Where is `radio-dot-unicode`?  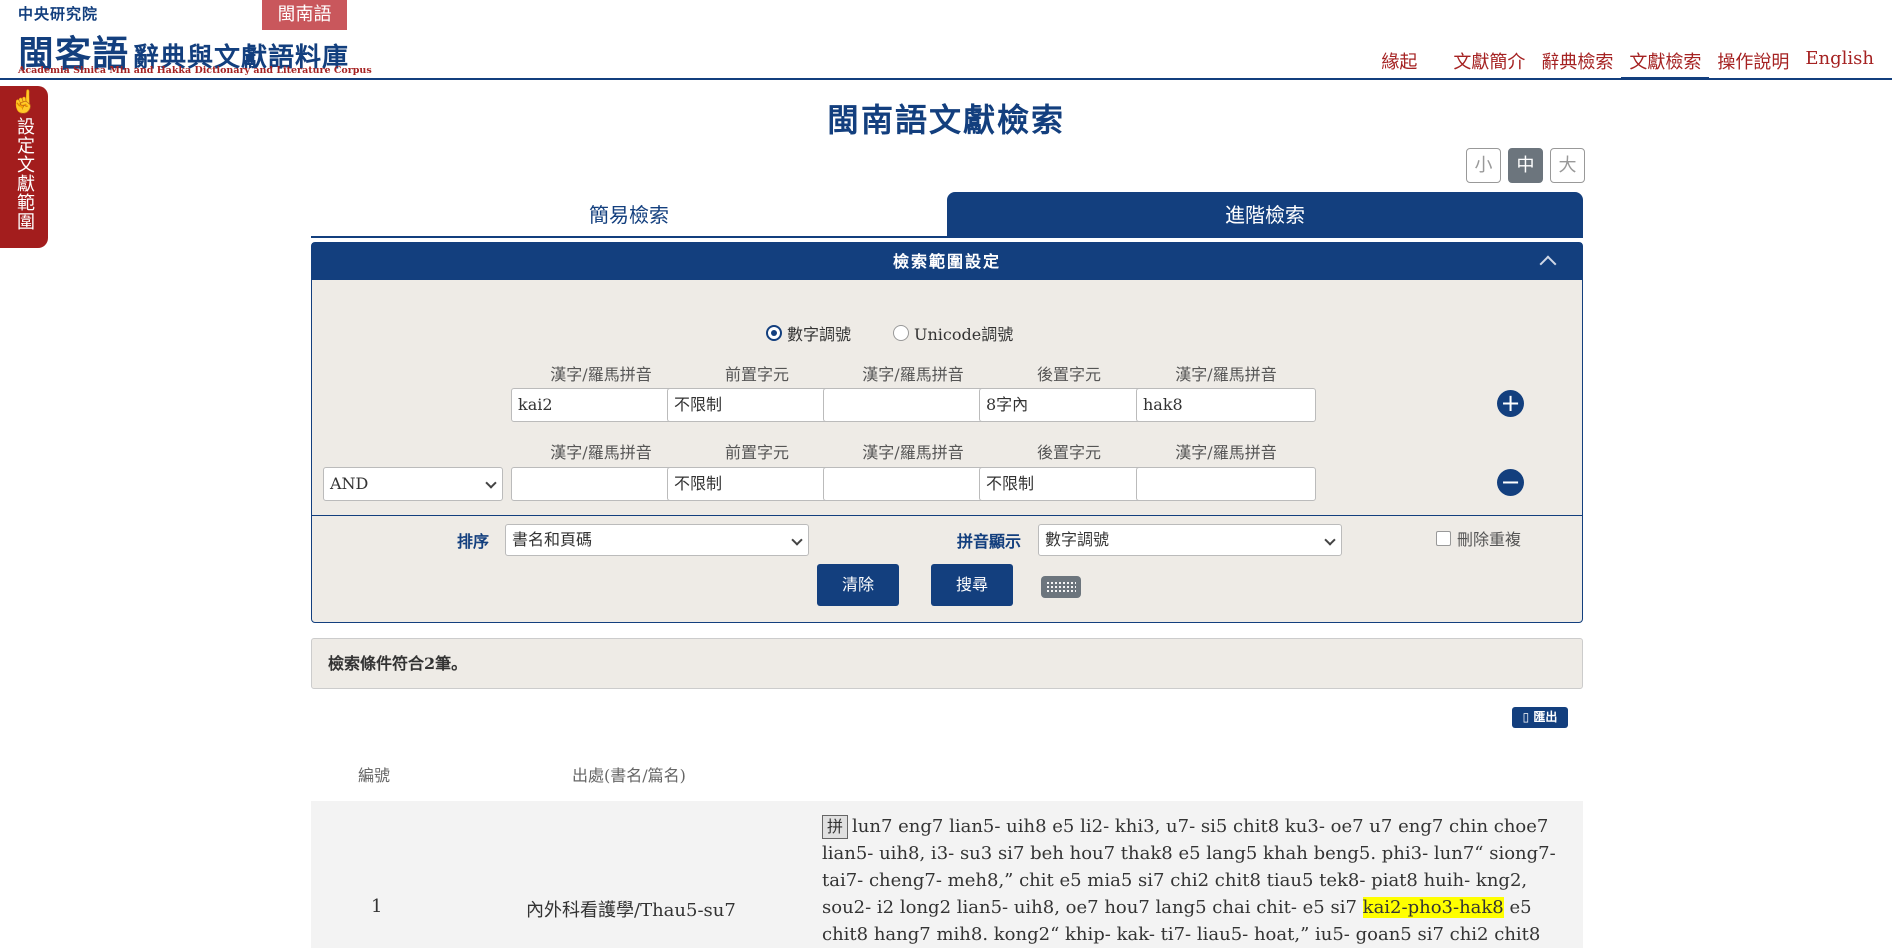
radio-dot-unicode is located at coordinates (901, 333).